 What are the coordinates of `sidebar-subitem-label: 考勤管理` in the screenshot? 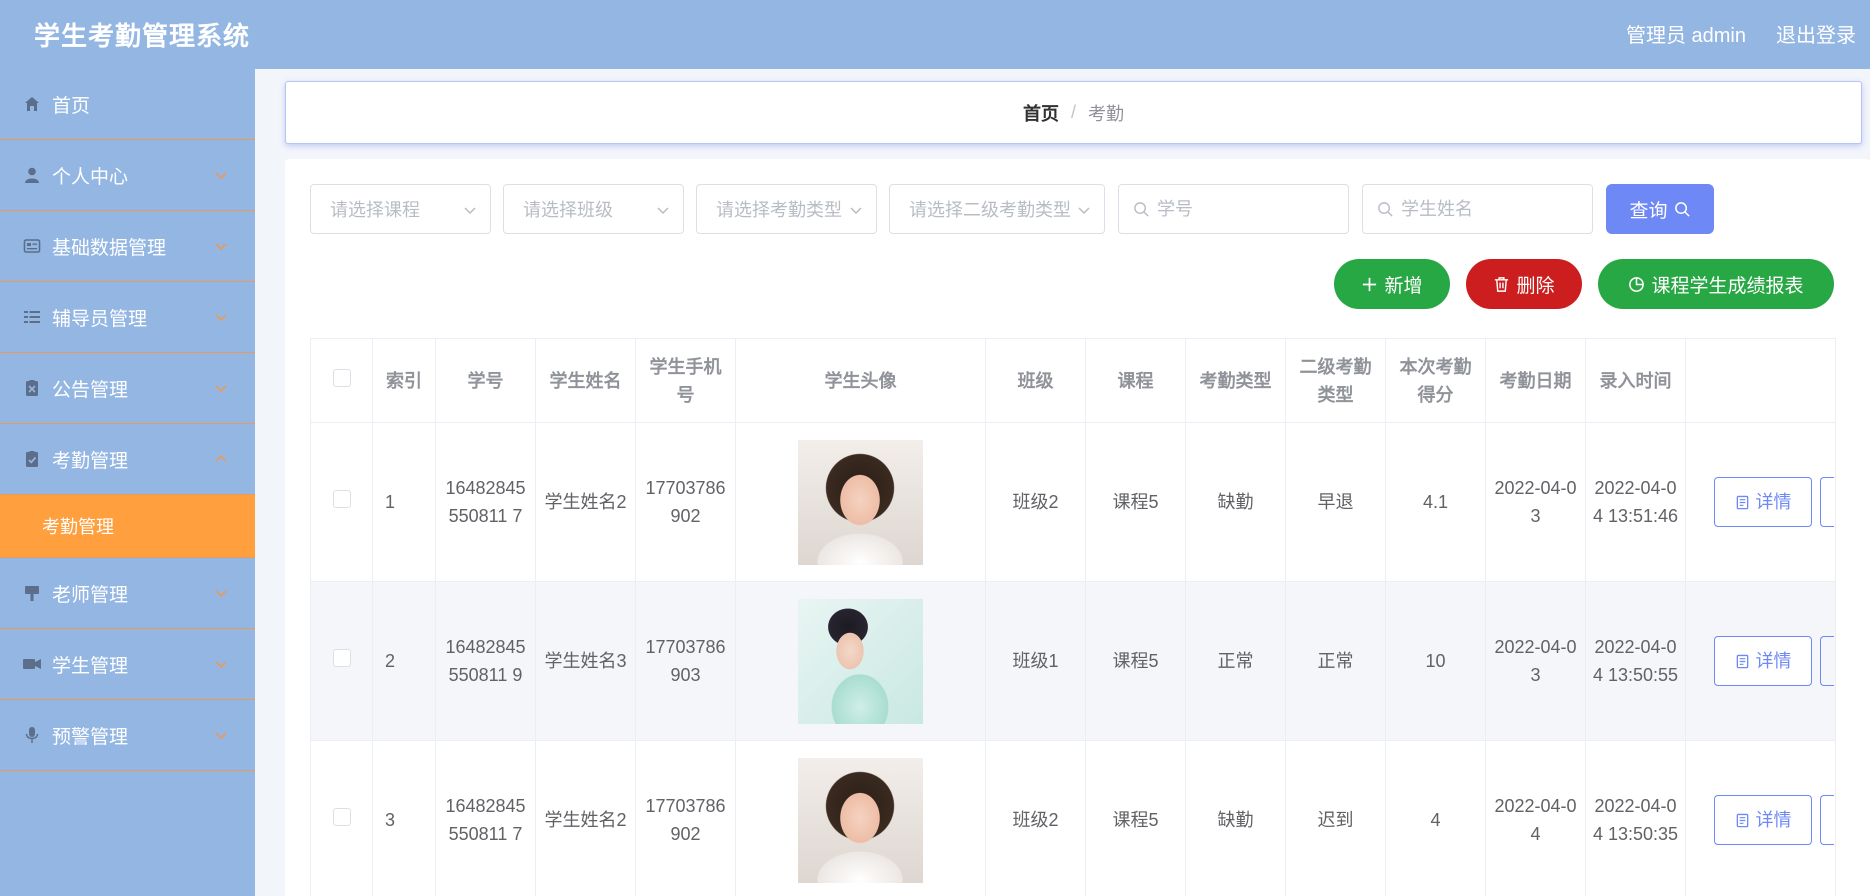 It's located at (78, 527).